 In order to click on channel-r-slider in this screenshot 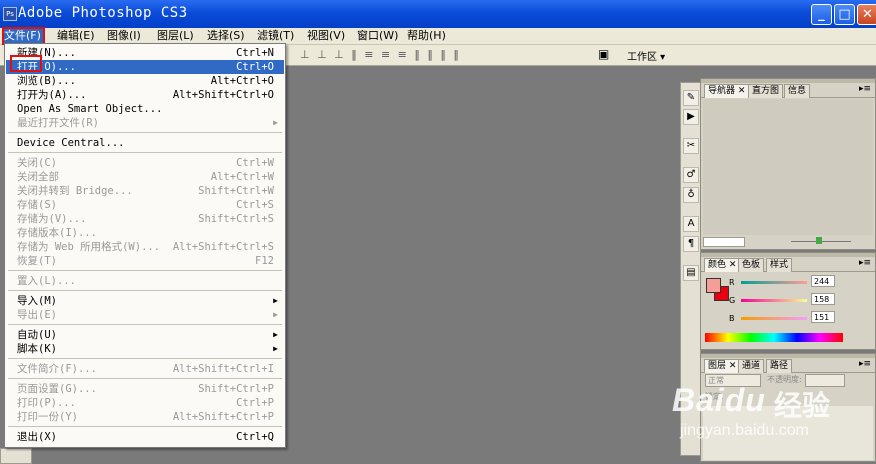, I will do `click(774, 282)`.